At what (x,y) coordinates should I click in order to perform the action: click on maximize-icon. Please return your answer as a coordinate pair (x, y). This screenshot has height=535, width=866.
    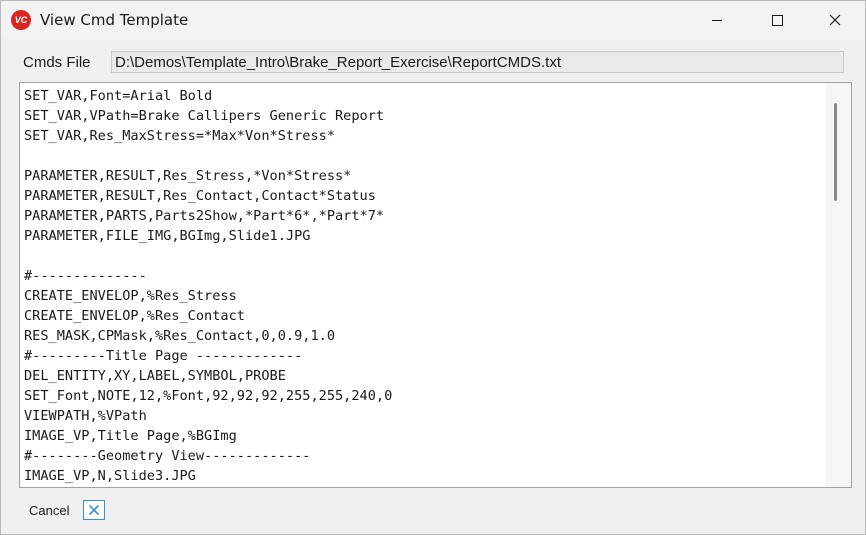
    Looking at the image, I should click on (777, 20).